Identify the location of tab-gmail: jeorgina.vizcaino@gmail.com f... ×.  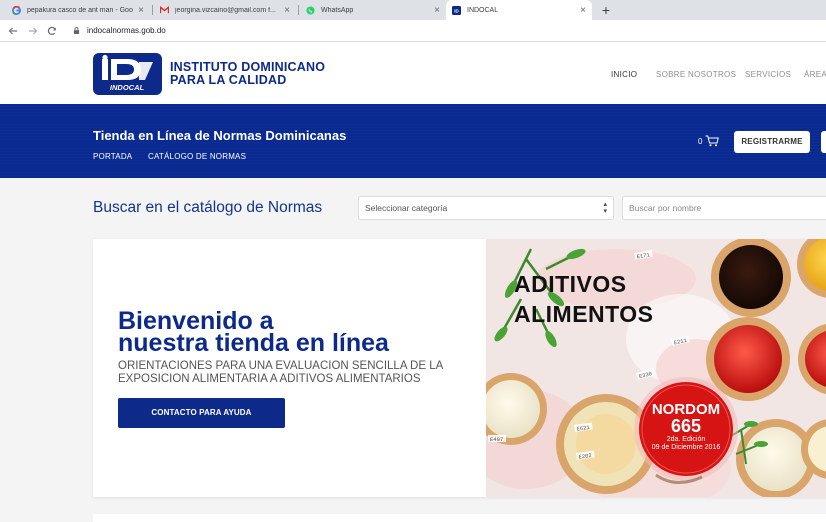
(225, 10).